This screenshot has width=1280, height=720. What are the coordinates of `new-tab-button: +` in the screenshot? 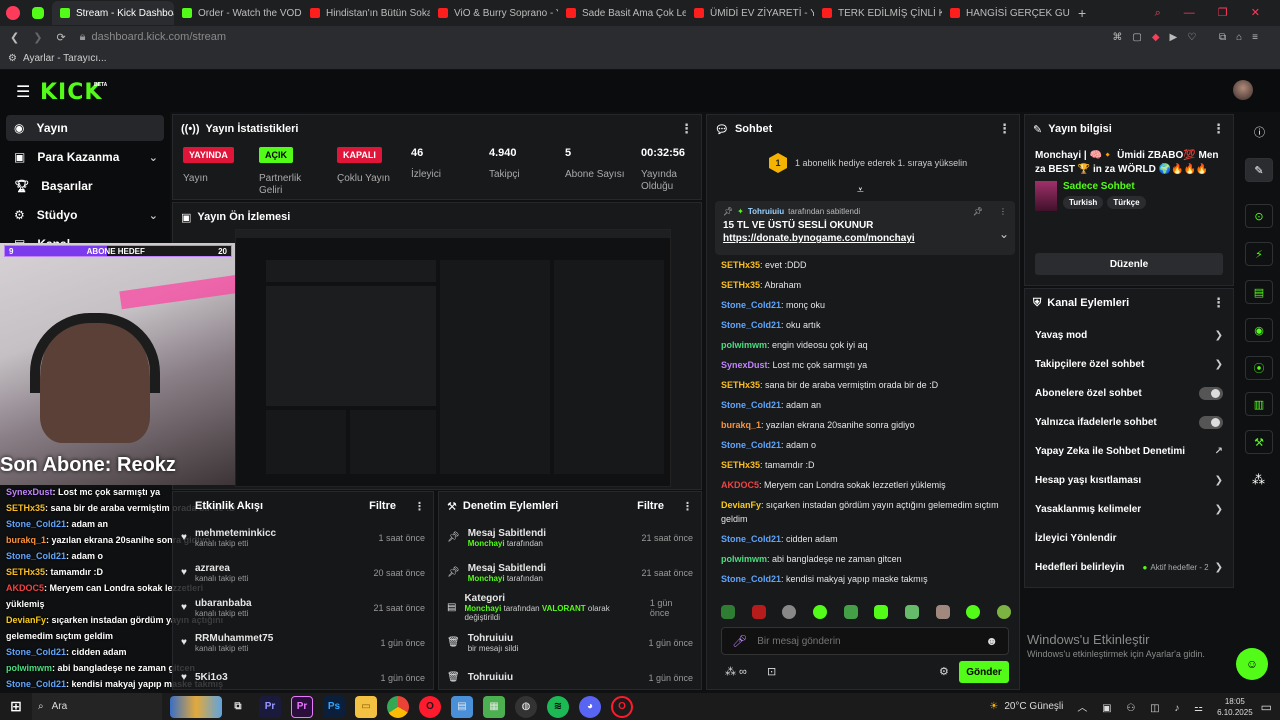 It's located at (1082, 13).